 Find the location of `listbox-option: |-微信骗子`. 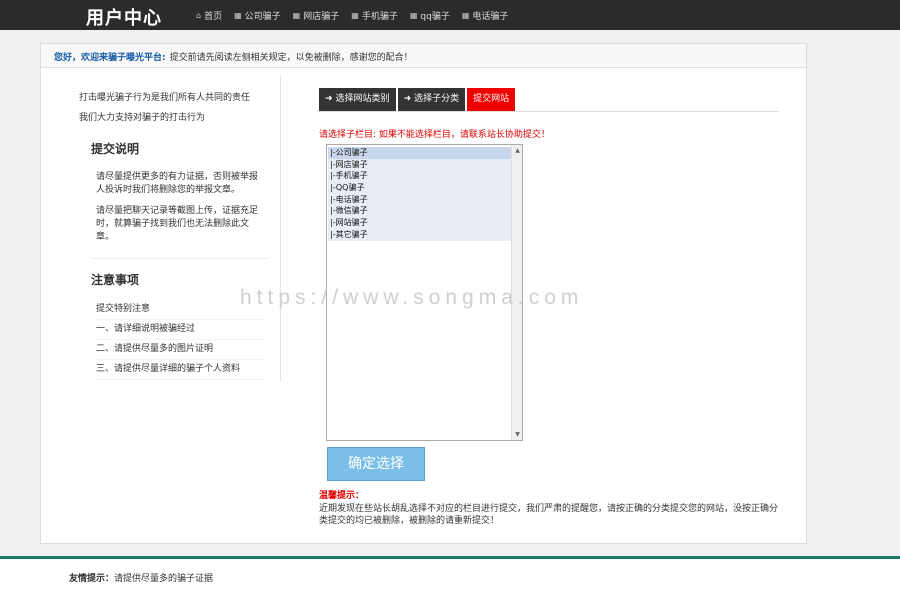

listbox-option: |-微信骗子 is located at coordinates (419, 211).